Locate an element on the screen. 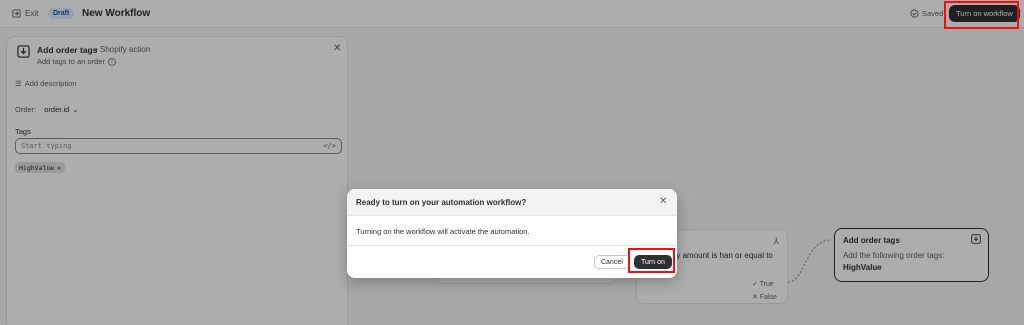 This screenshot has width=1024, height=325. modal-footer: Cancel Turn on is located at coordinates (512, 261).